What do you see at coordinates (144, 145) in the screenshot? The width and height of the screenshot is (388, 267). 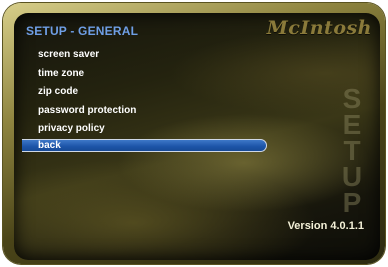 I see `menu-item-back: back` at bounding box center [144, 145].